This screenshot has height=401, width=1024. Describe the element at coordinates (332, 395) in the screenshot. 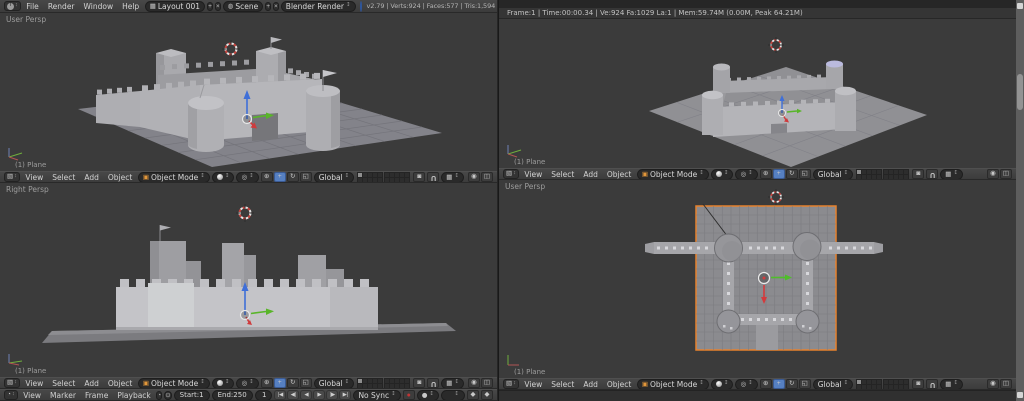

I see `next-keyframe-button: |▶` at that location.